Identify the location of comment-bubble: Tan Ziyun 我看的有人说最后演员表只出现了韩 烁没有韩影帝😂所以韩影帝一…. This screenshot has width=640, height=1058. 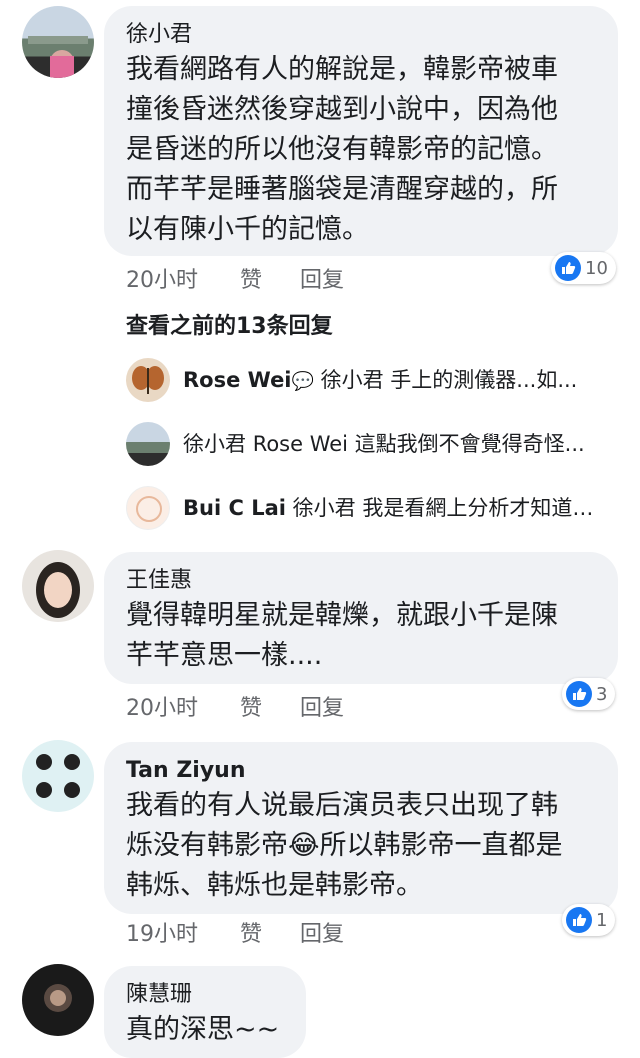
(361, 828).